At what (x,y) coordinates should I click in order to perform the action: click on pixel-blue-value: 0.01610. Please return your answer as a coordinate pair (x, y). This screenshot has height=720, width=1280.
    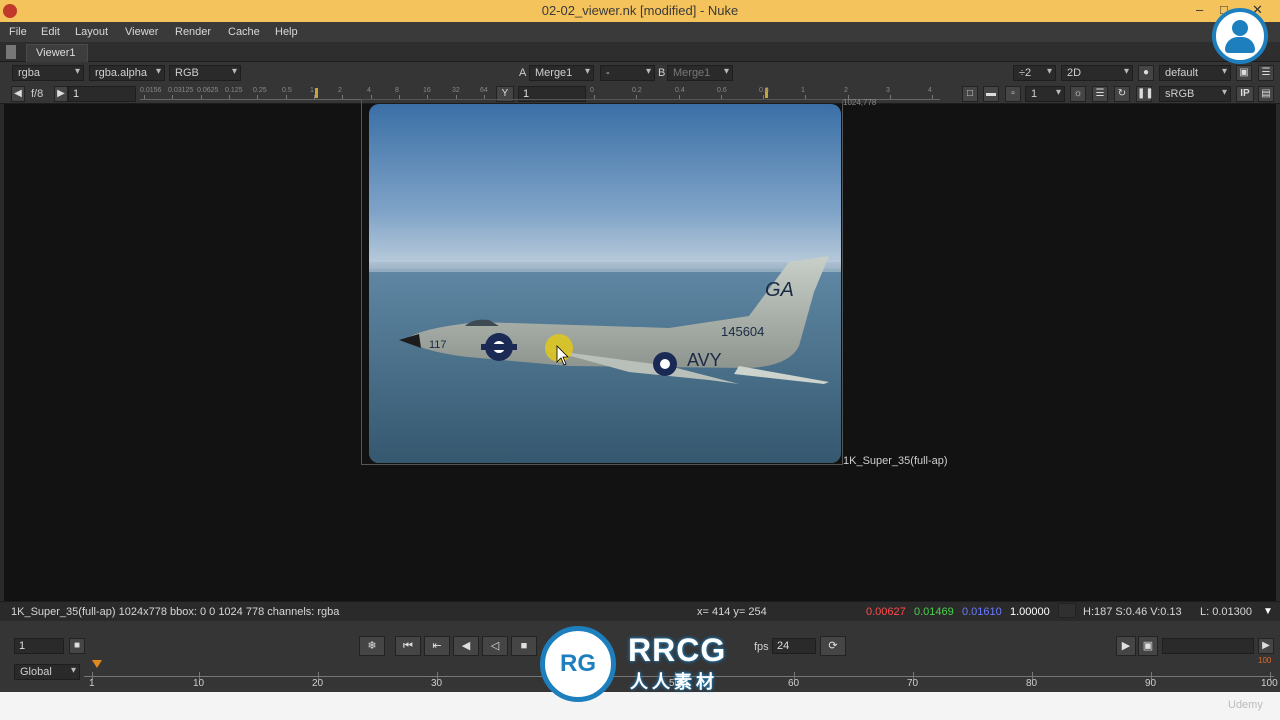
    Looking at the image, I should click on (982, 612).